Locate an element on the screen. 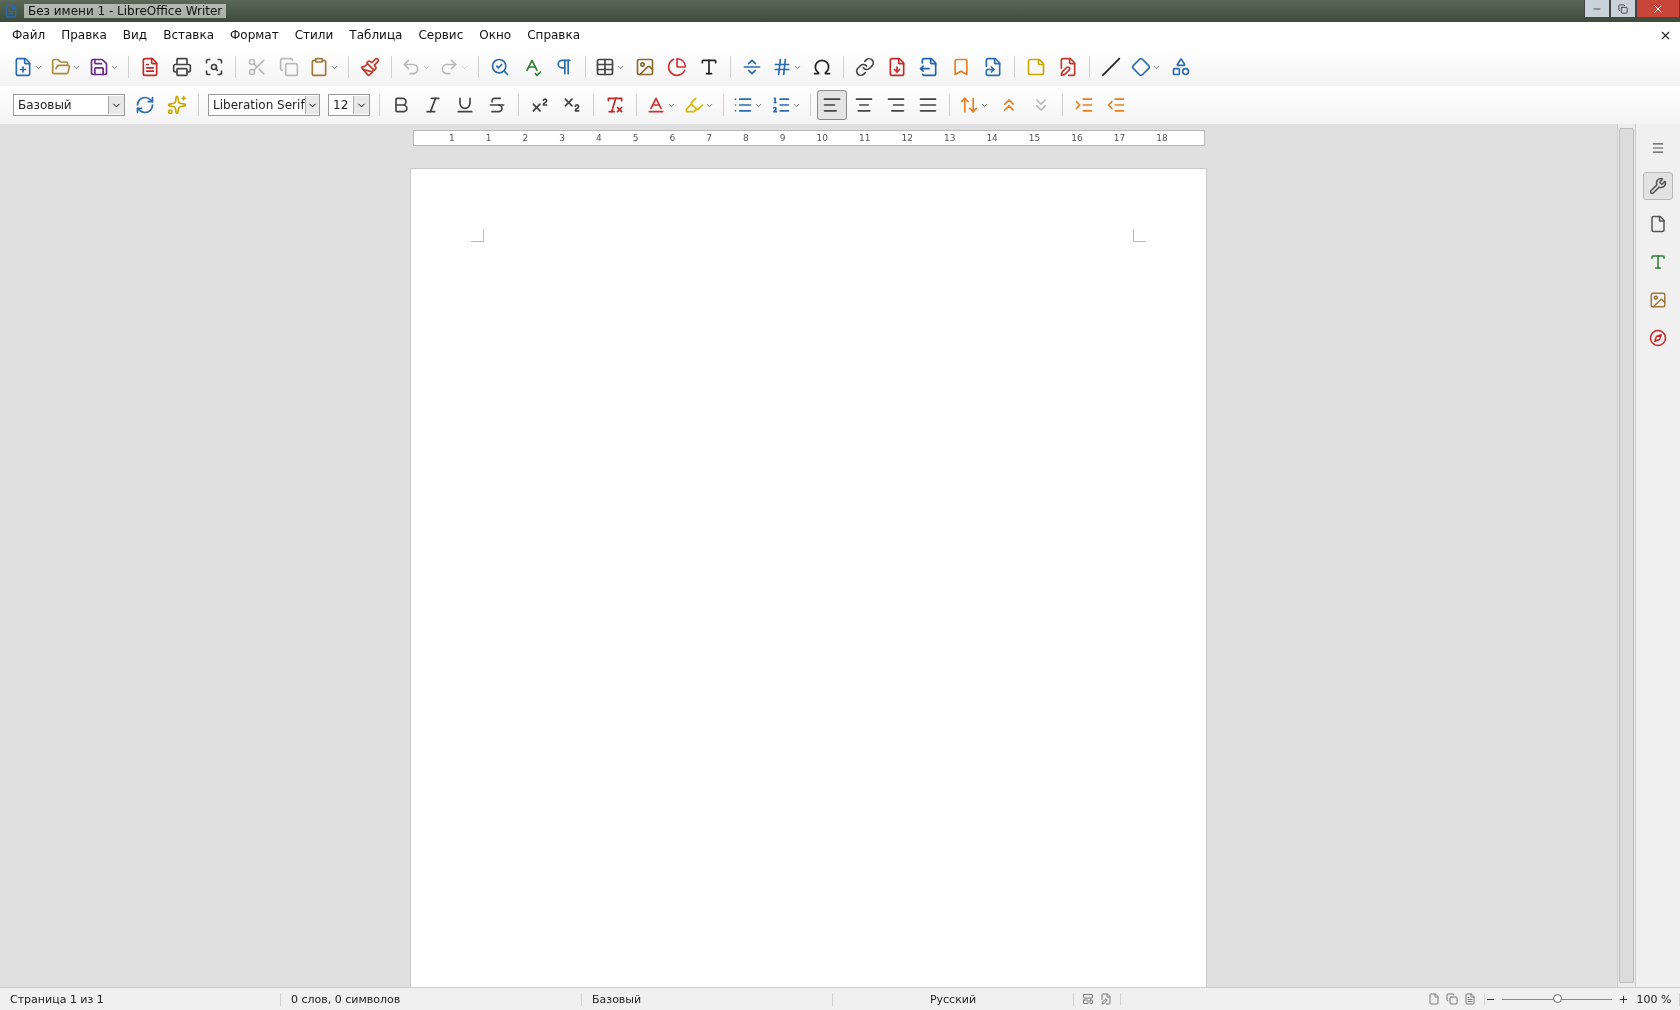 The width and height of the screenshot is (1680, 1010). text-box-icon is located at coordinates (709, 67).